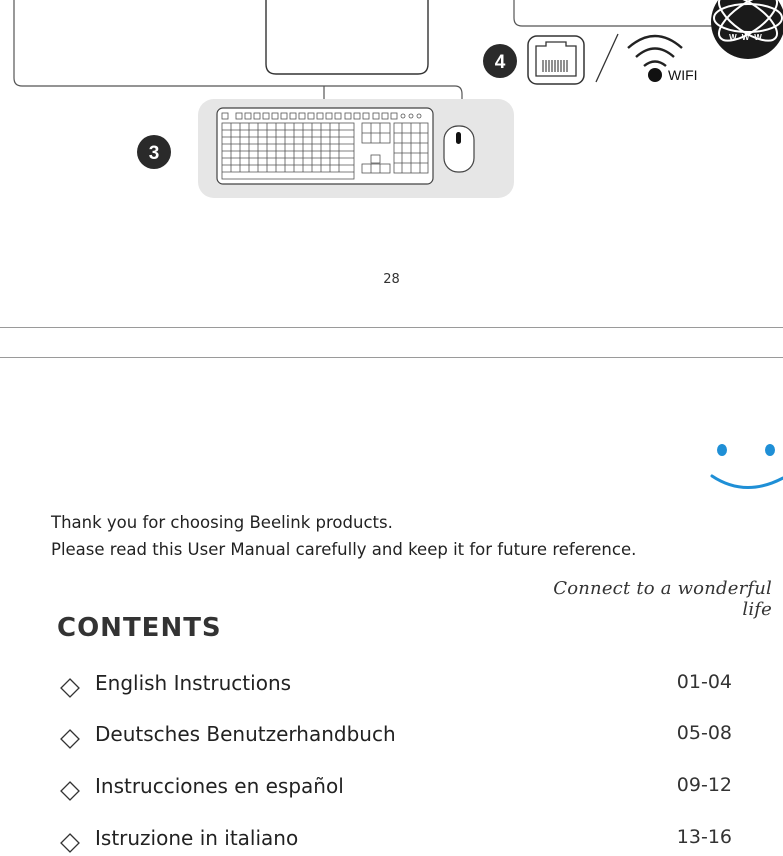  What do you see at coordinates (219, 786) in the screenshot?
I see `toc-item-label: Instrucciones en español` at bounding box center [219, 786].